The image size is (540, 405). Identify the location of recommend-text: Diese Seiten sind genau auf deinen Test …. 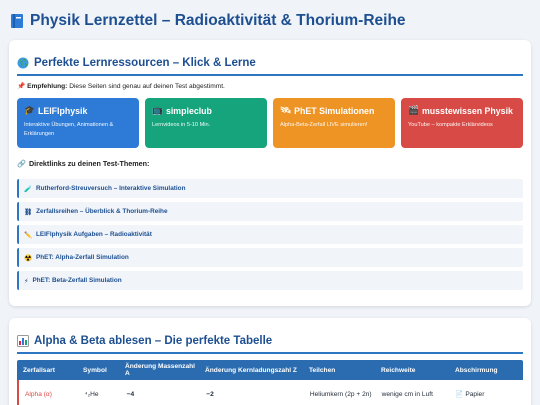
(147, 86).